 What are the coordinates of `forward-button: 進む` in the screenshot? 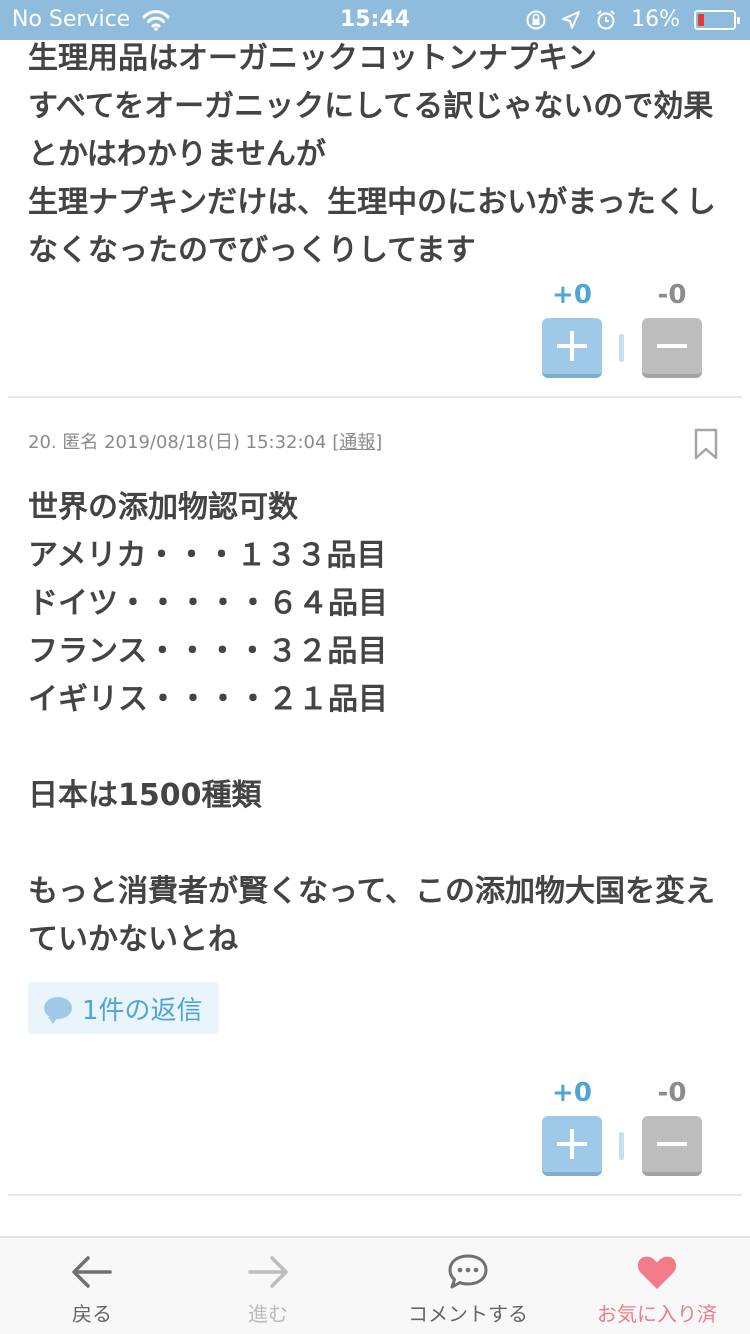 It's located at (268, 1286).